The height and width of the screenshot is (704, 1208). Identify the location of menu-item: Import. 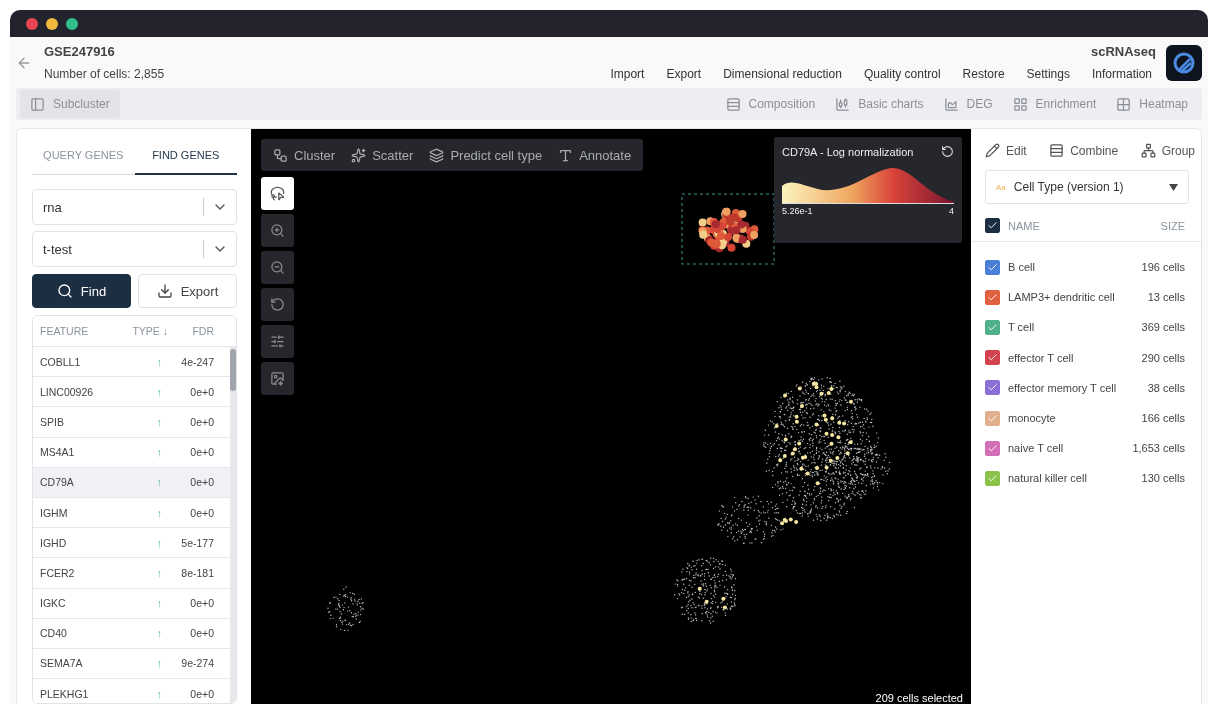
(627, 74).